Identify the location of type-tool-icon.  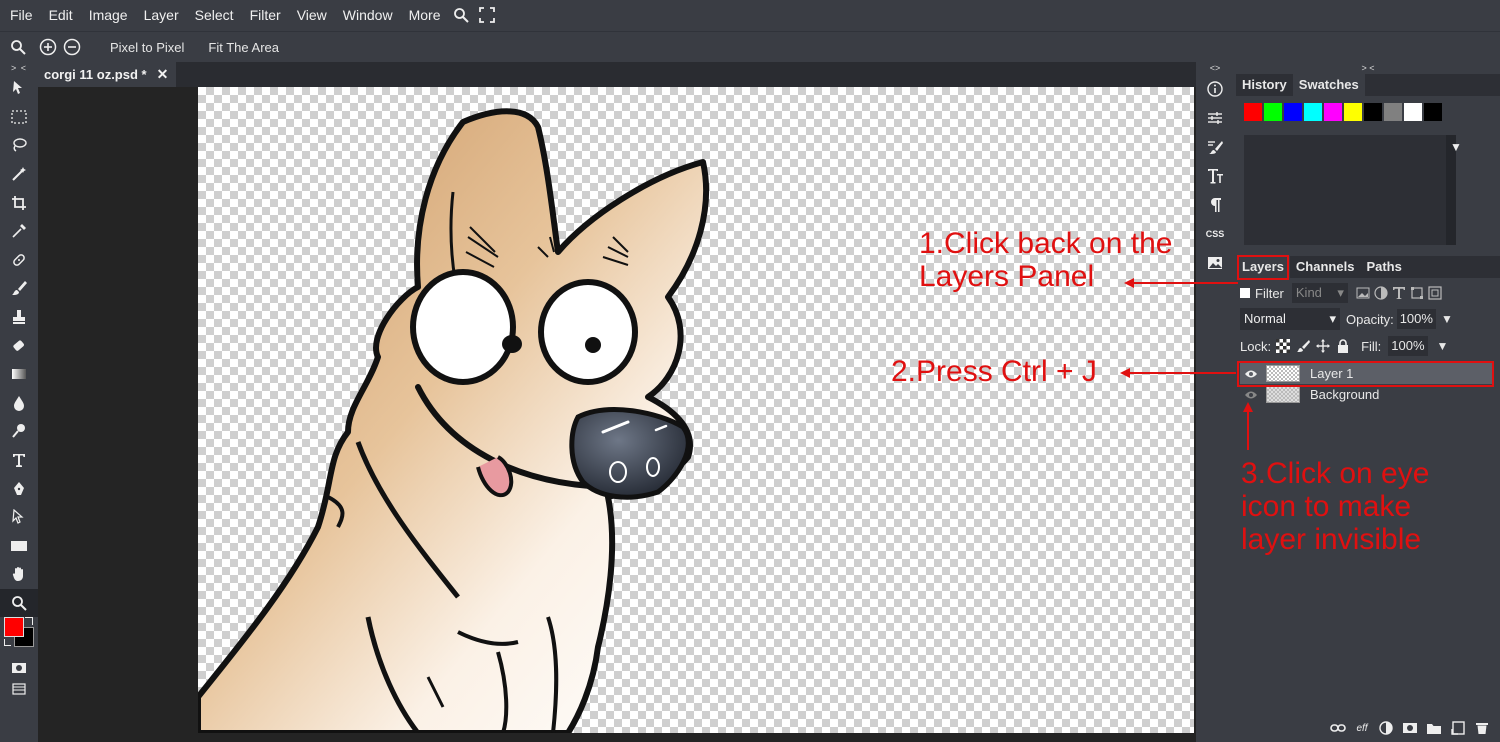
(19, 460).